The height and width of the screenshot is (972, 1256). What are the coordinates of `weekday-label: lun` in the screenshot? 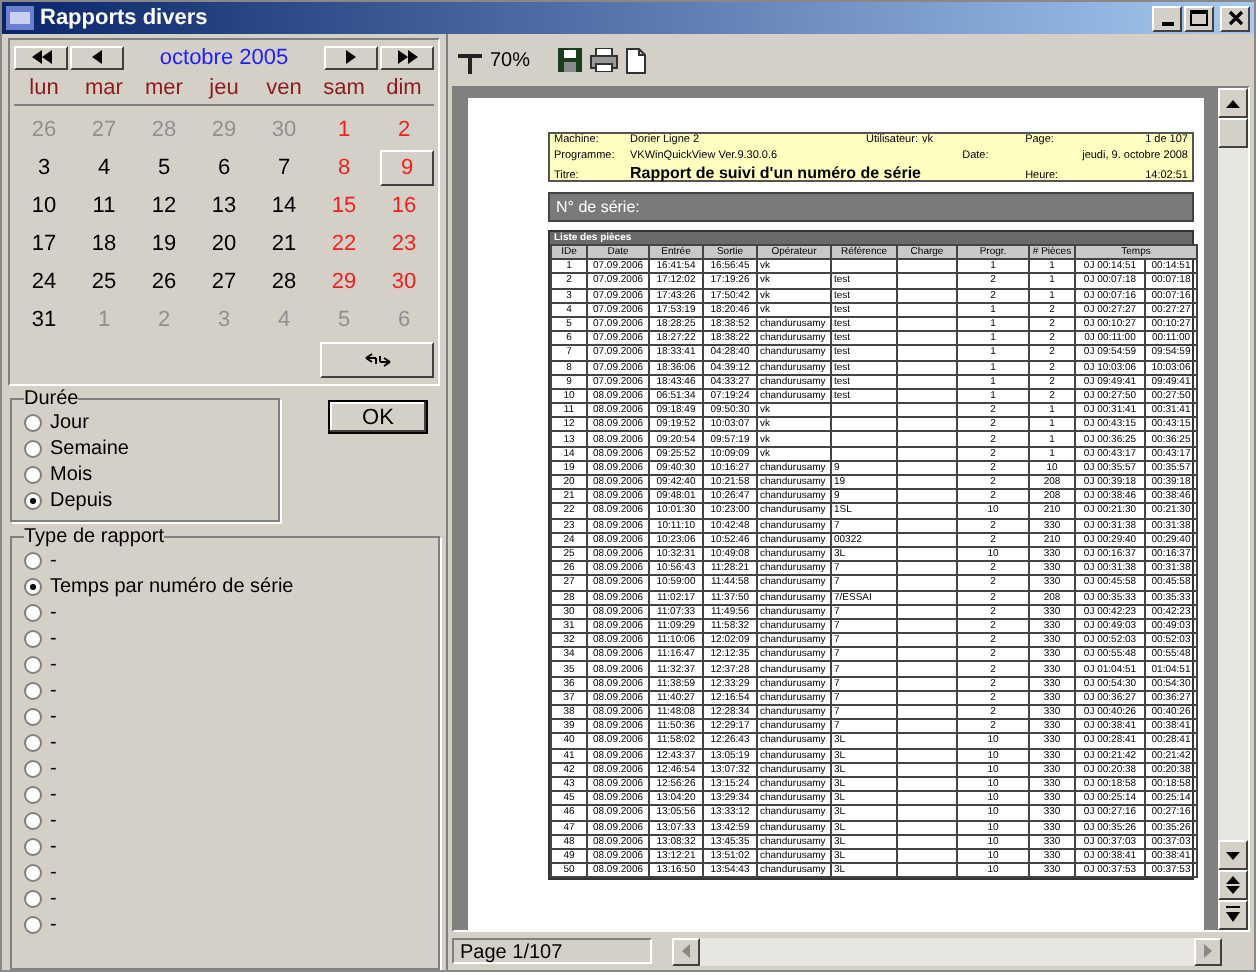 It's located at (44, 88).